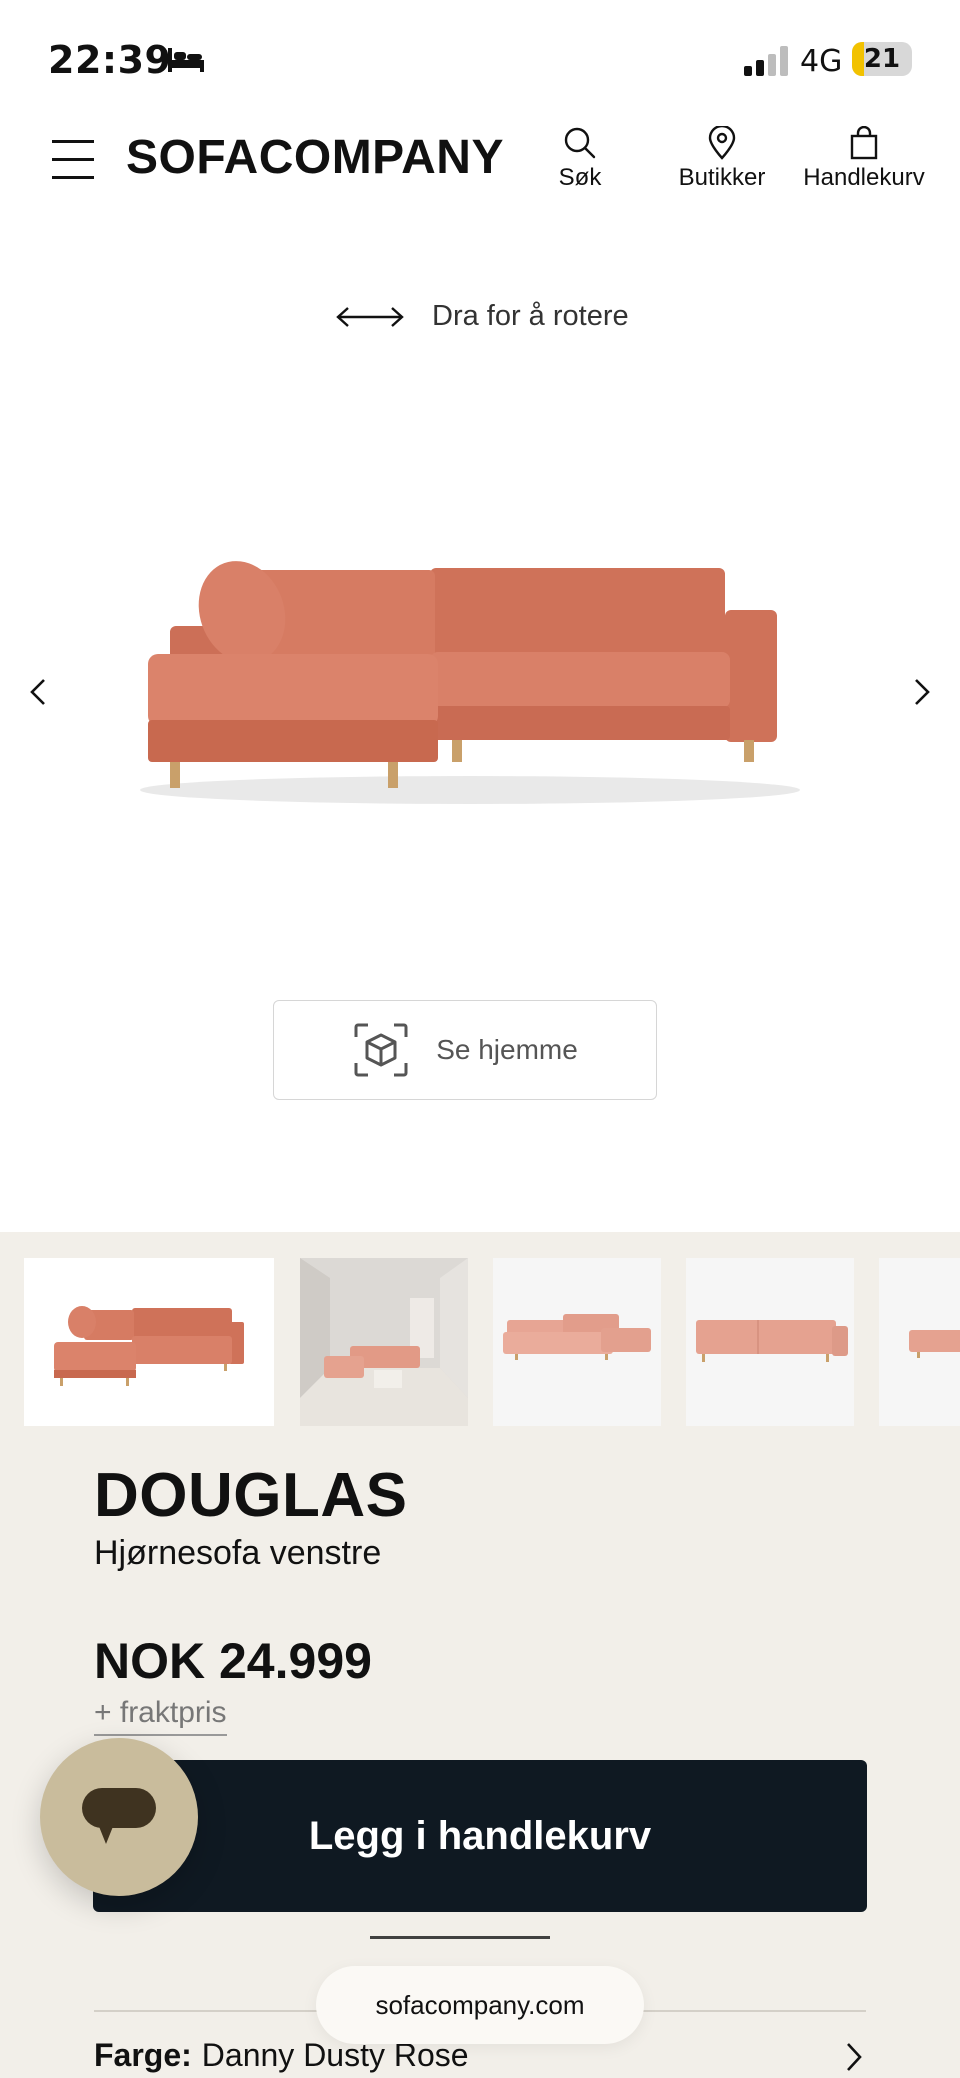  Describe the element at coordinates (186, 60) in the screenshot. I see `sleep-bed-icon` at that location.